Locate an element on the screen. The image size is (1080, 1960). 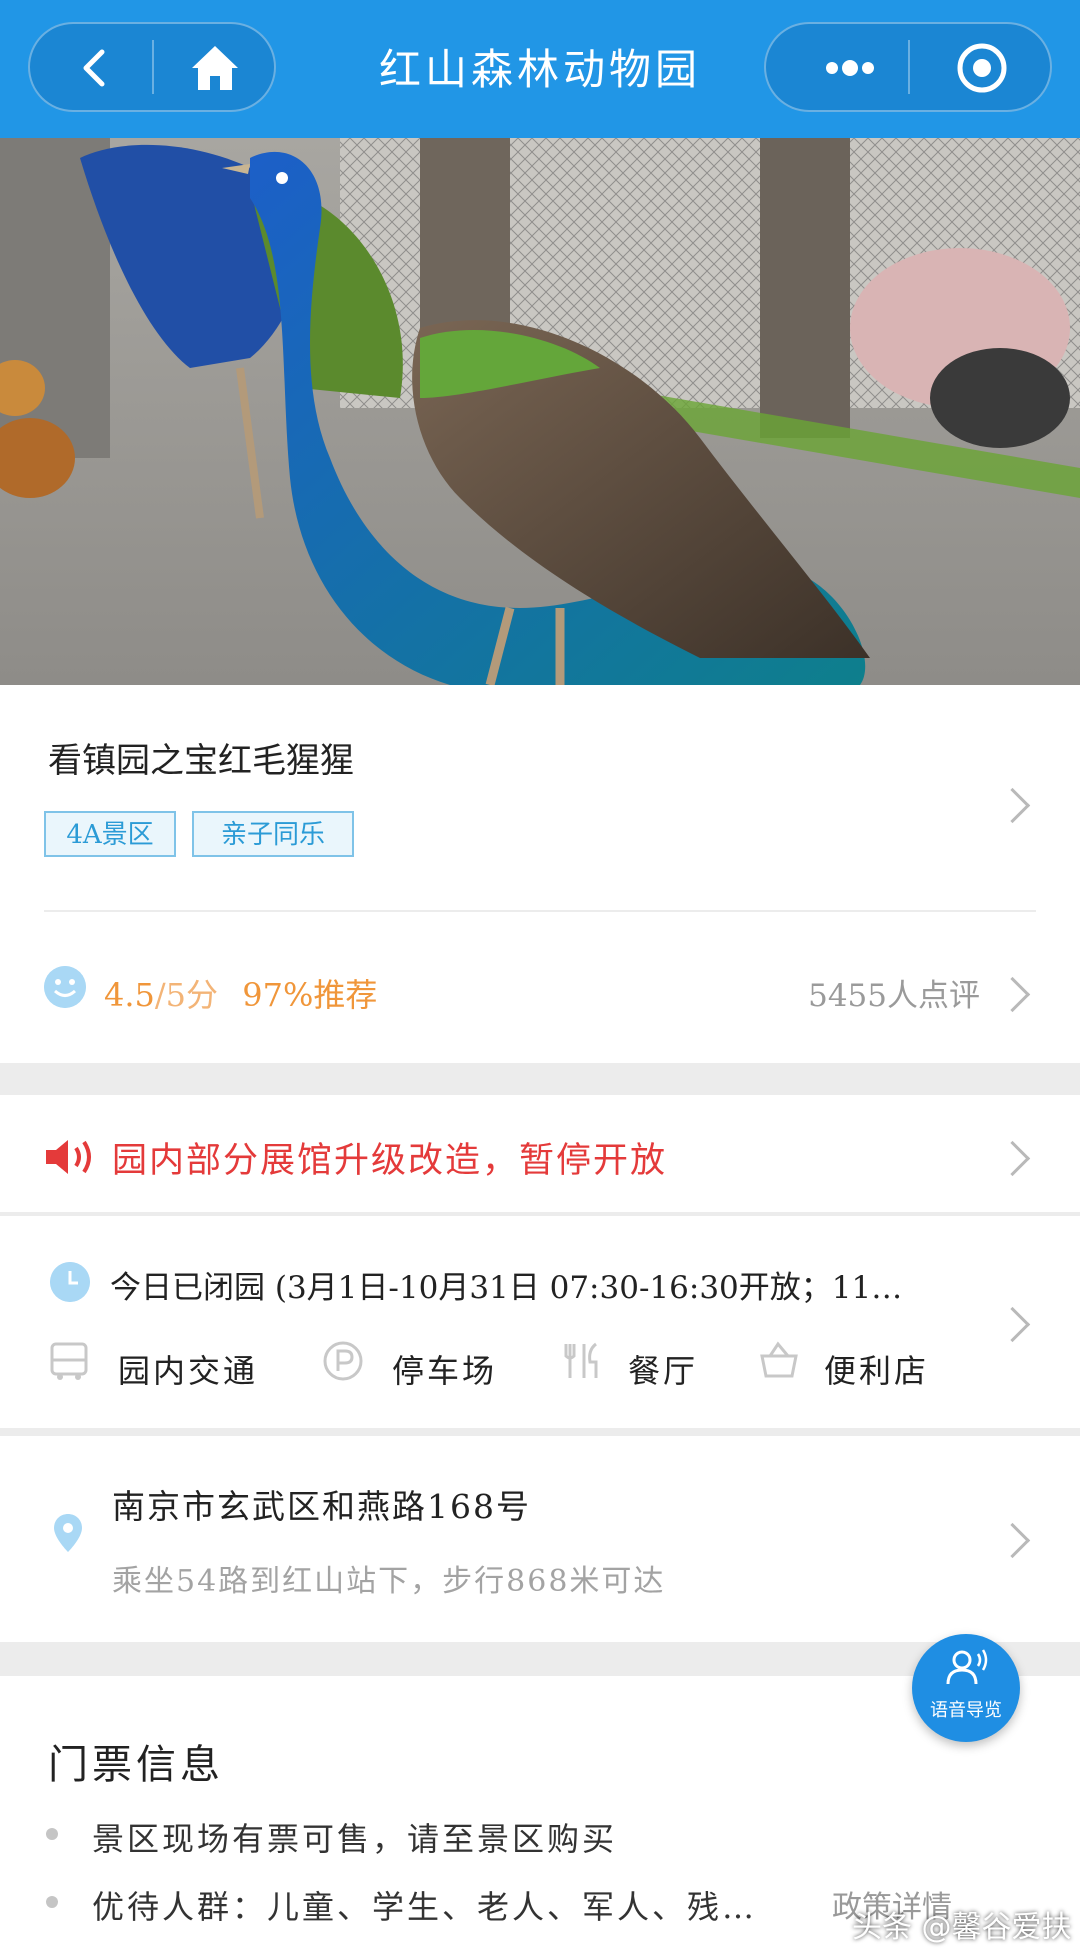
attraction-highlight: 看镇园之宝红毛猩猩 is located at coordinates (201, 761).